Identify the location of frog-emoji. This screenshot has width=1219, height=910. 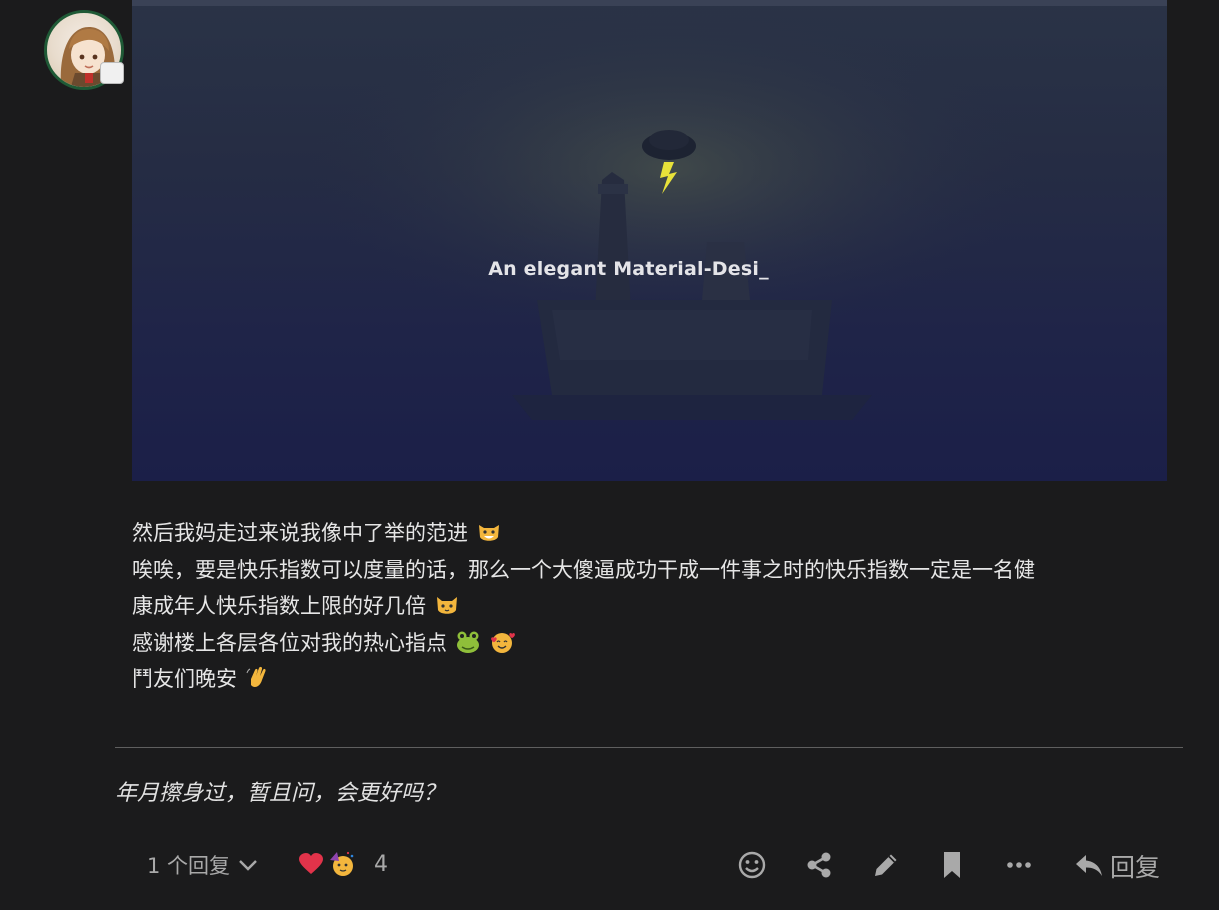
(468, 642).